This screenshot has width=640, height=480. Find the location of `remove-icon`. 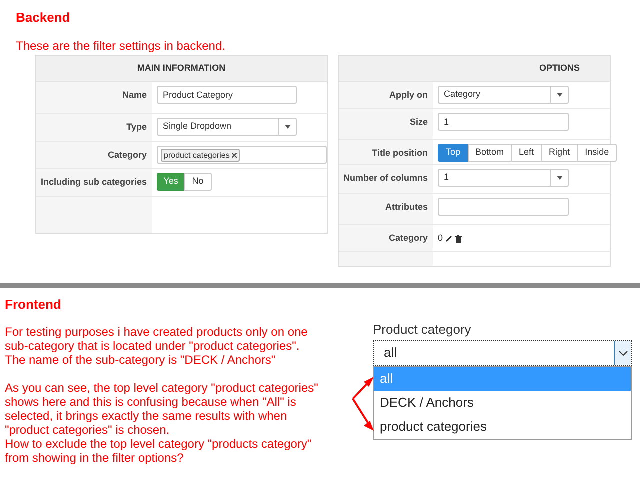

remove-icon is located at coordinates (234, 155).